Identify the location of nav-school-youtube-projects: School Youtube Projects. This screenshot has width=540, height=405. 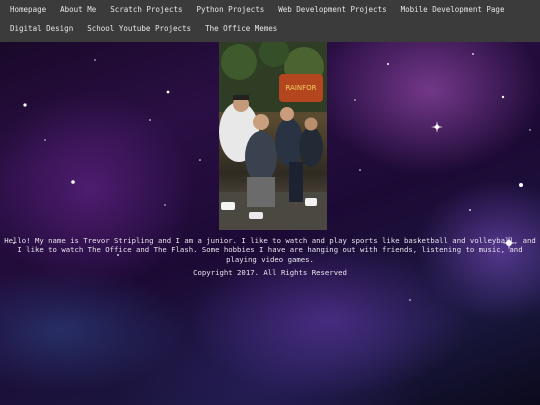
(139, 28).